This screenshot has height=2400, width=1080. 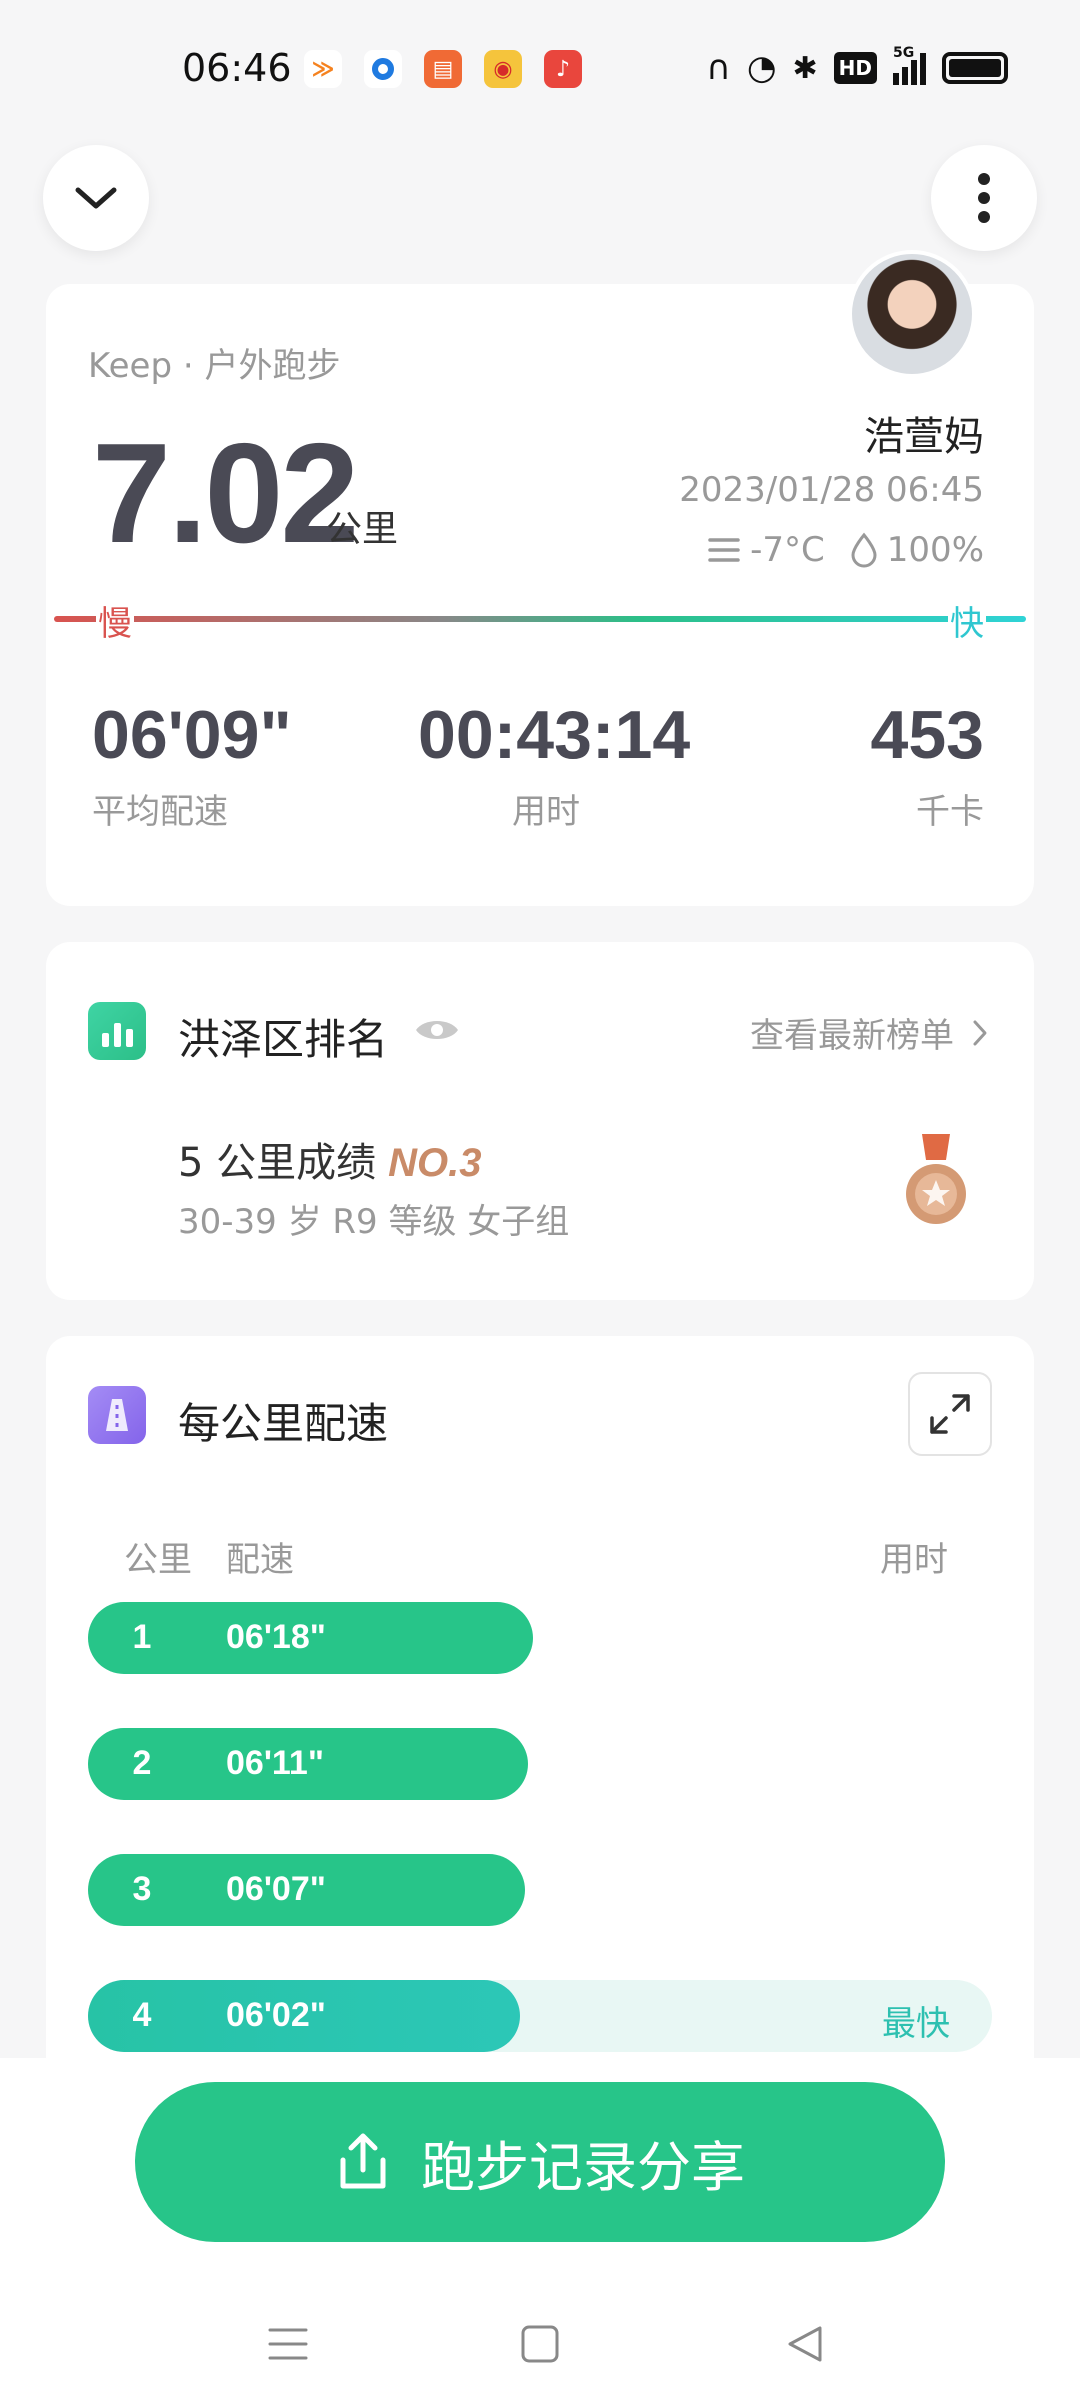 What do you see at coordinates (383, 69) in the screenshot?
I see `browser-icon` at bounding box center [383, 69].